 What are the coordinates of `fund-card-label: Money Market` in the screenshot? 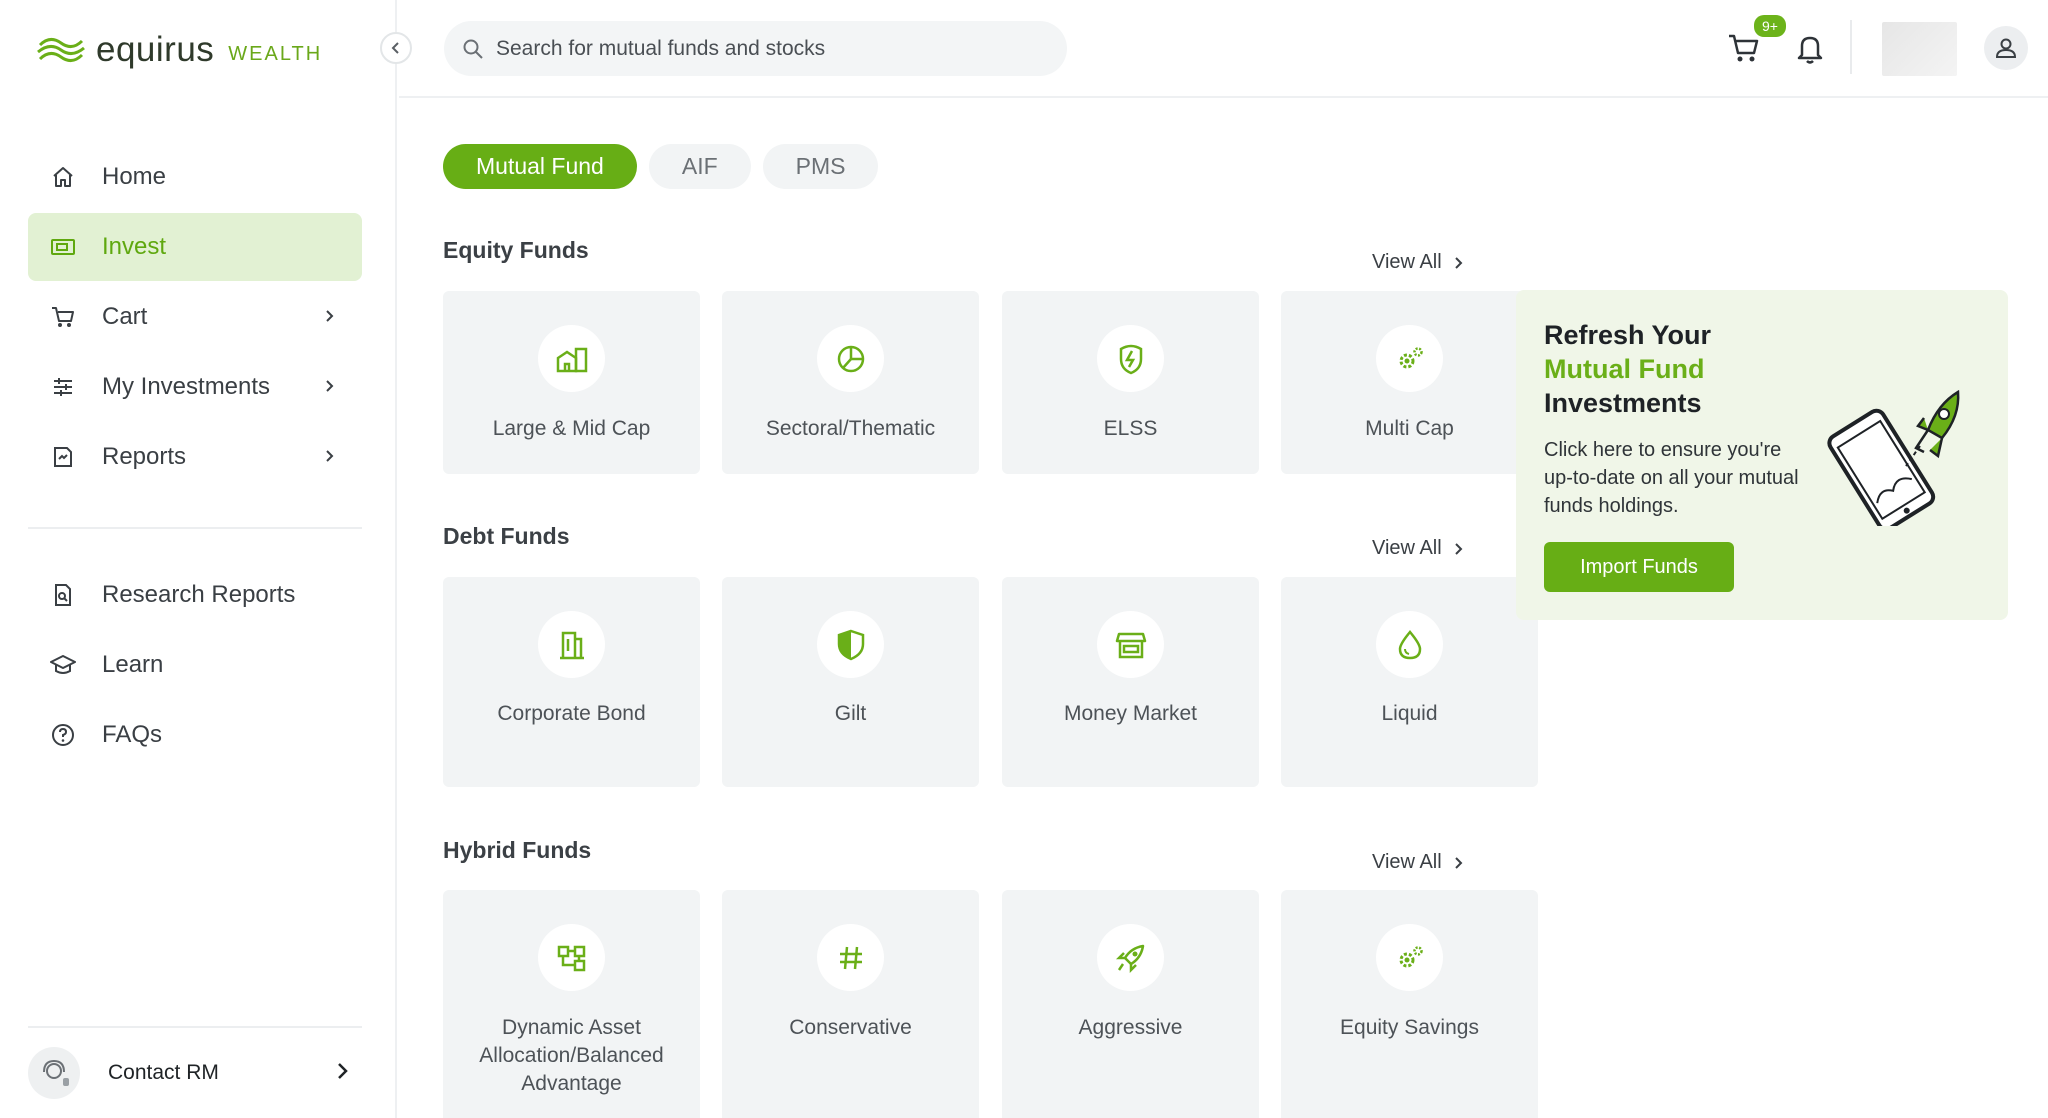 It's located at (1130, 713).